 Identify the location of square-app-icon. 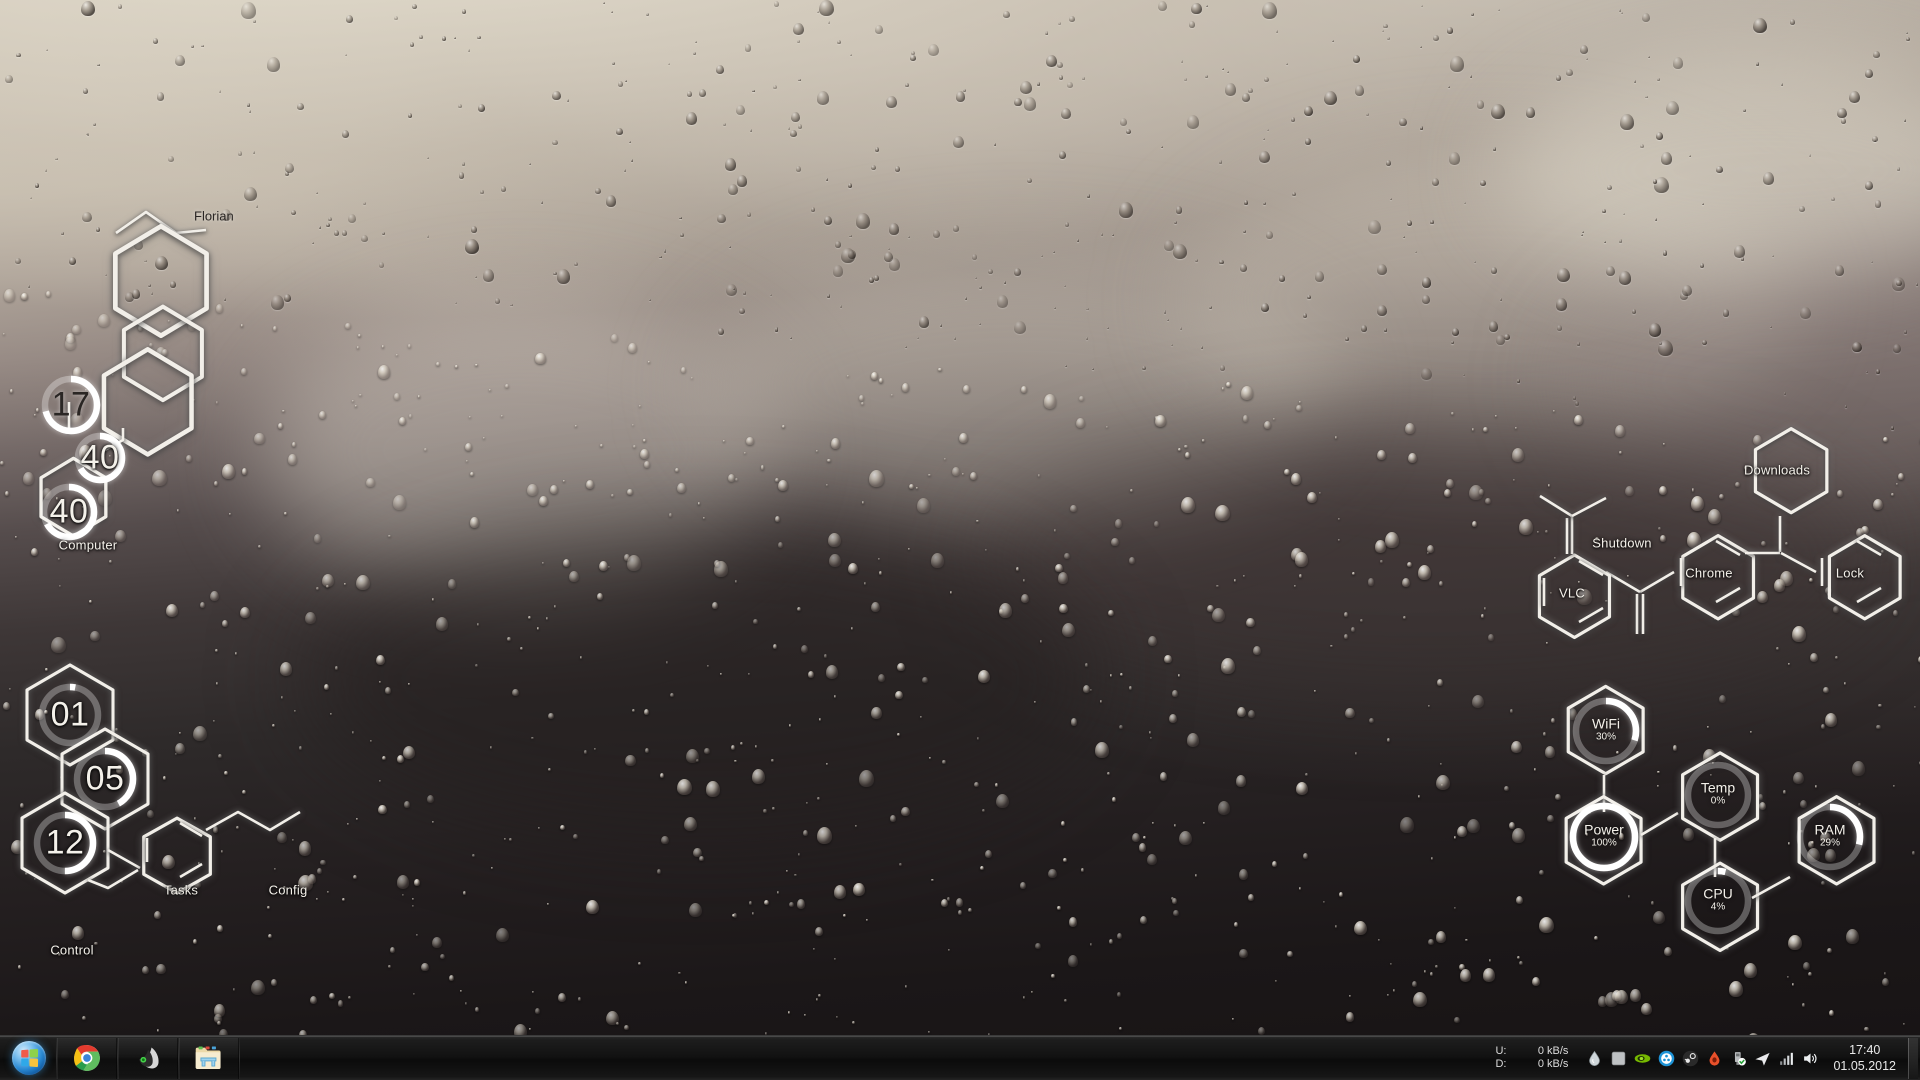
(1618, 1058).